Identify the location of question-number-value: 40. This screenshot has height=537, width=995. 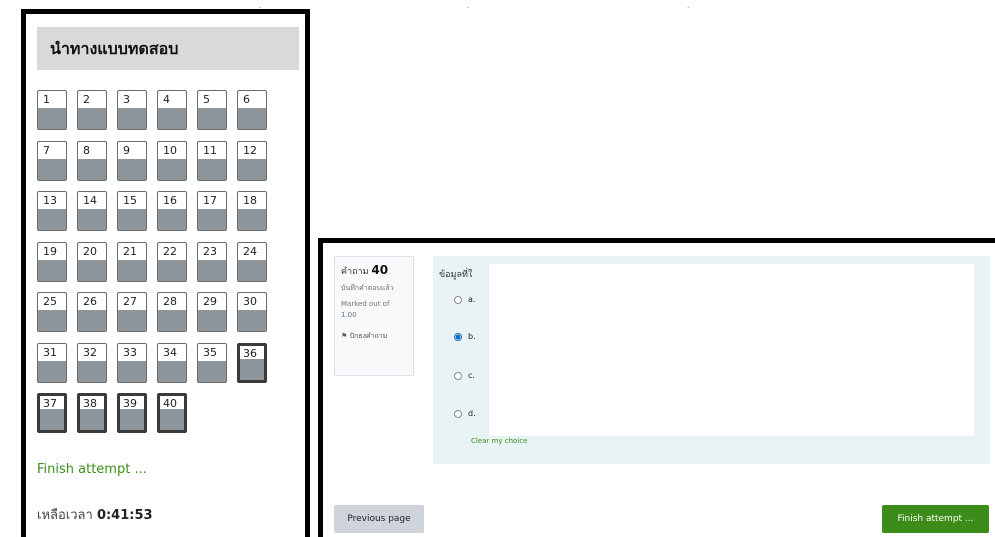
(380, 270).